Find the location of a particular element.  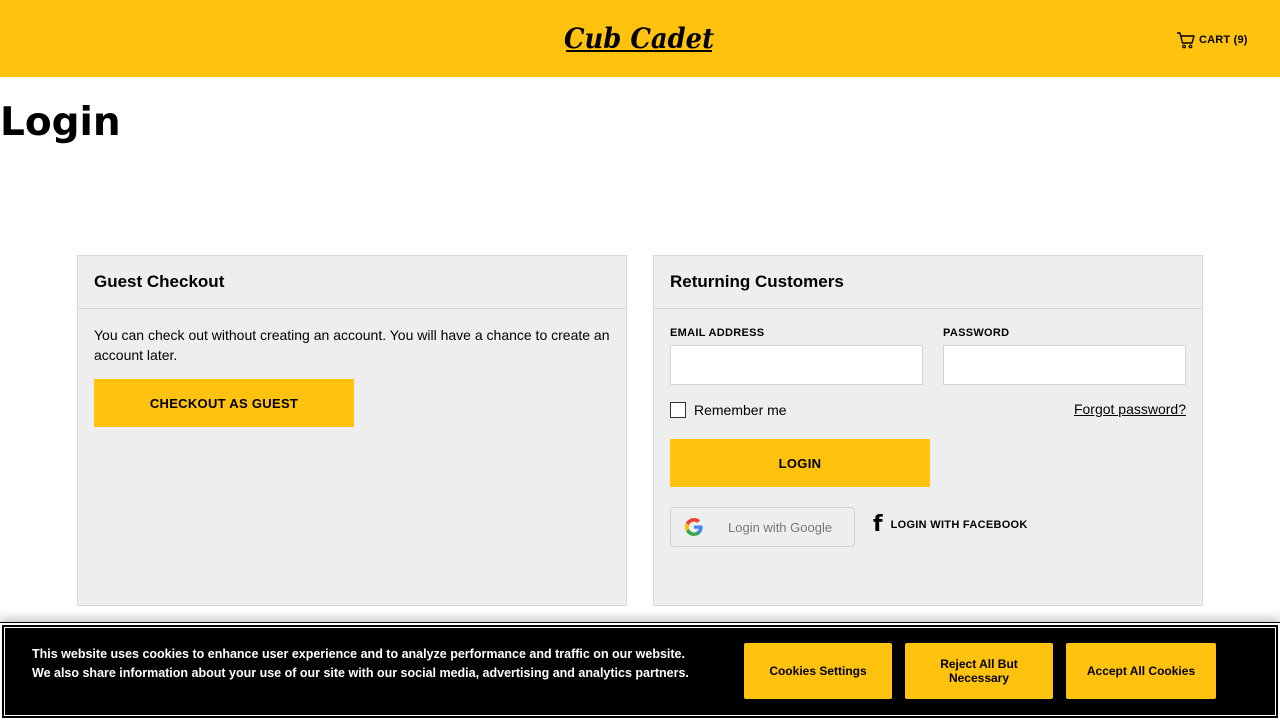

google-login-label: Login with Google is located at coordinates (780, 527).